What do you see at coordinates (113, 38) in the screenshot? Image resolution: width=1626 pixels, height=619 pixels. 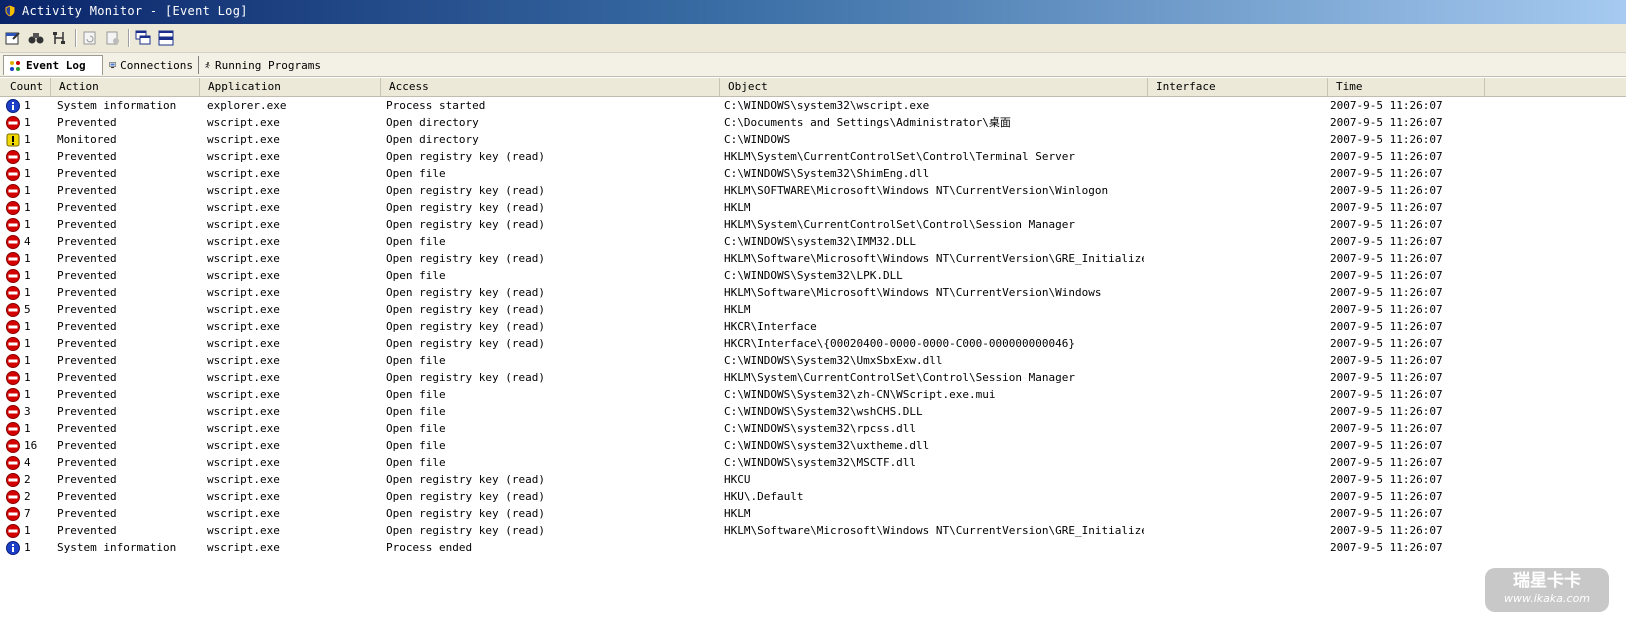 I see `clear-log-icon` at bounding box center [113, 38].